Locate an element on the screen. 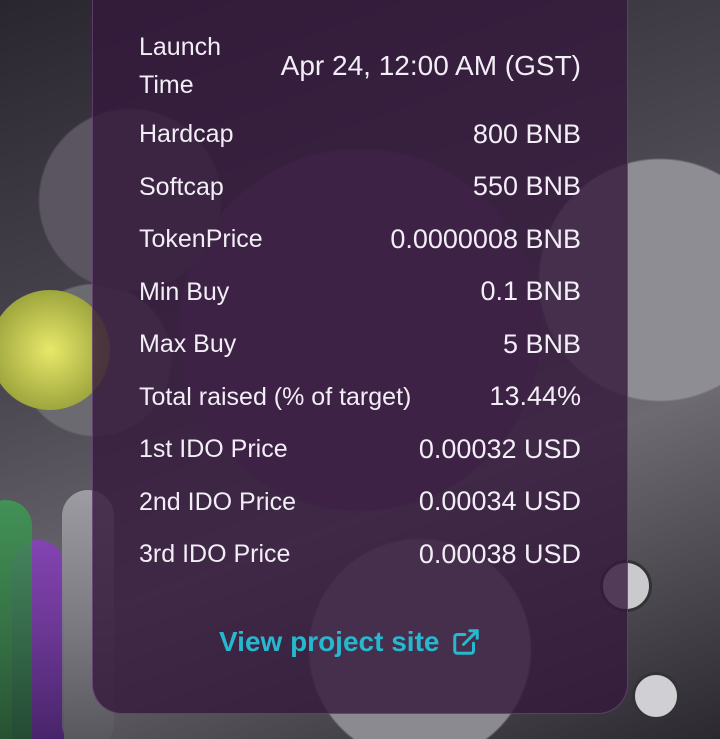 The image size is (720, 739). view-project-site-link: View project site is located at coordinates (350, 642).